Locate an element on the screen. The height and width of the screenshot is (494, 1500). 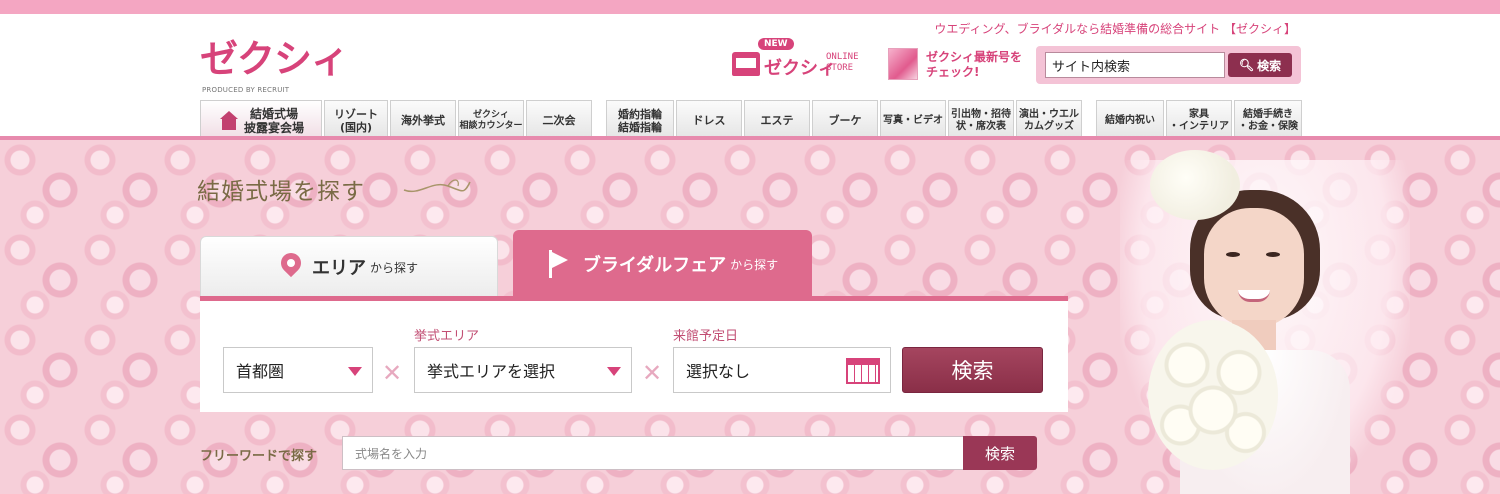
top-accent-bar is located at coordinates (750, 7).